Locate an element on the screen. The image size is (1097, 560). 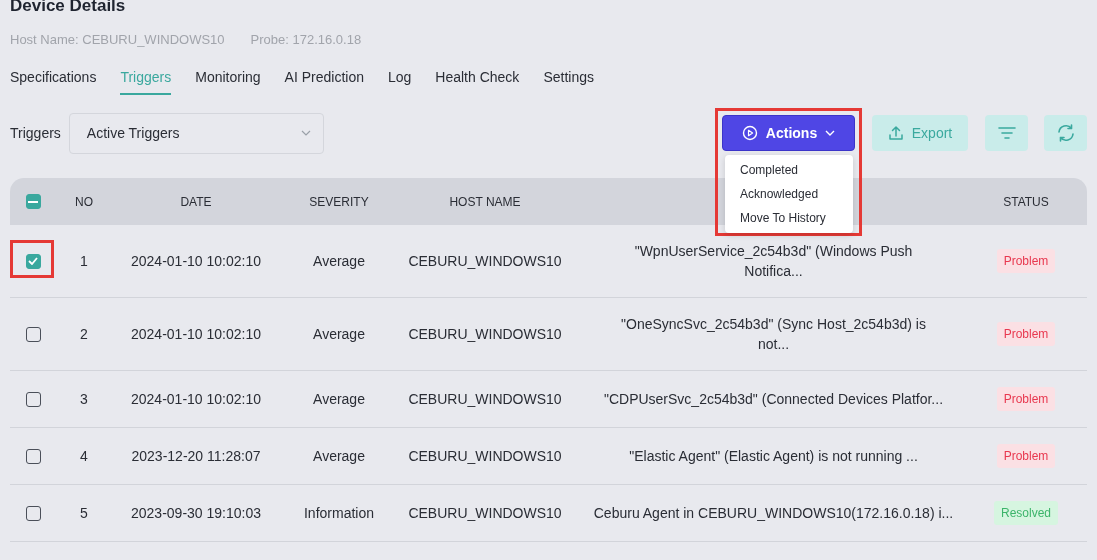
date-header: DATE is located at coordinates (196, 201).